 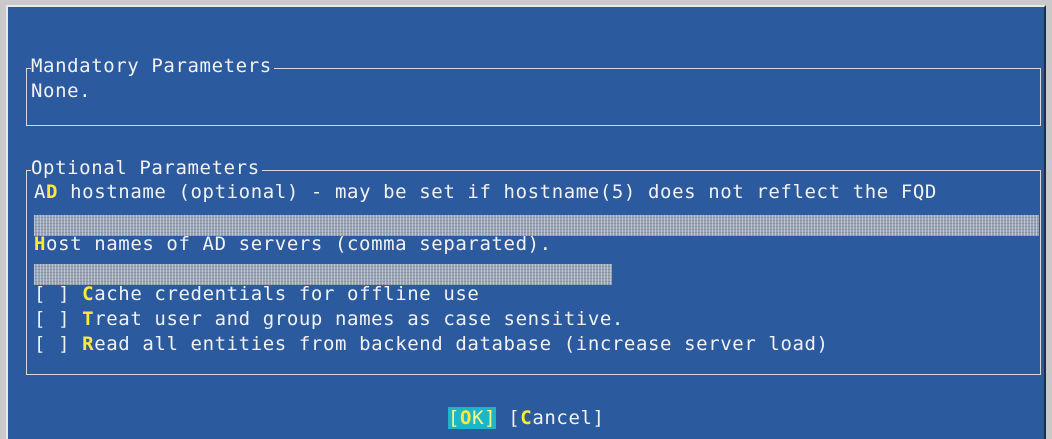 What do you see at coordinates (88, 319) in the screenshot?
I see `checkbox-hotkey: T` at bounding box center [88, 319].